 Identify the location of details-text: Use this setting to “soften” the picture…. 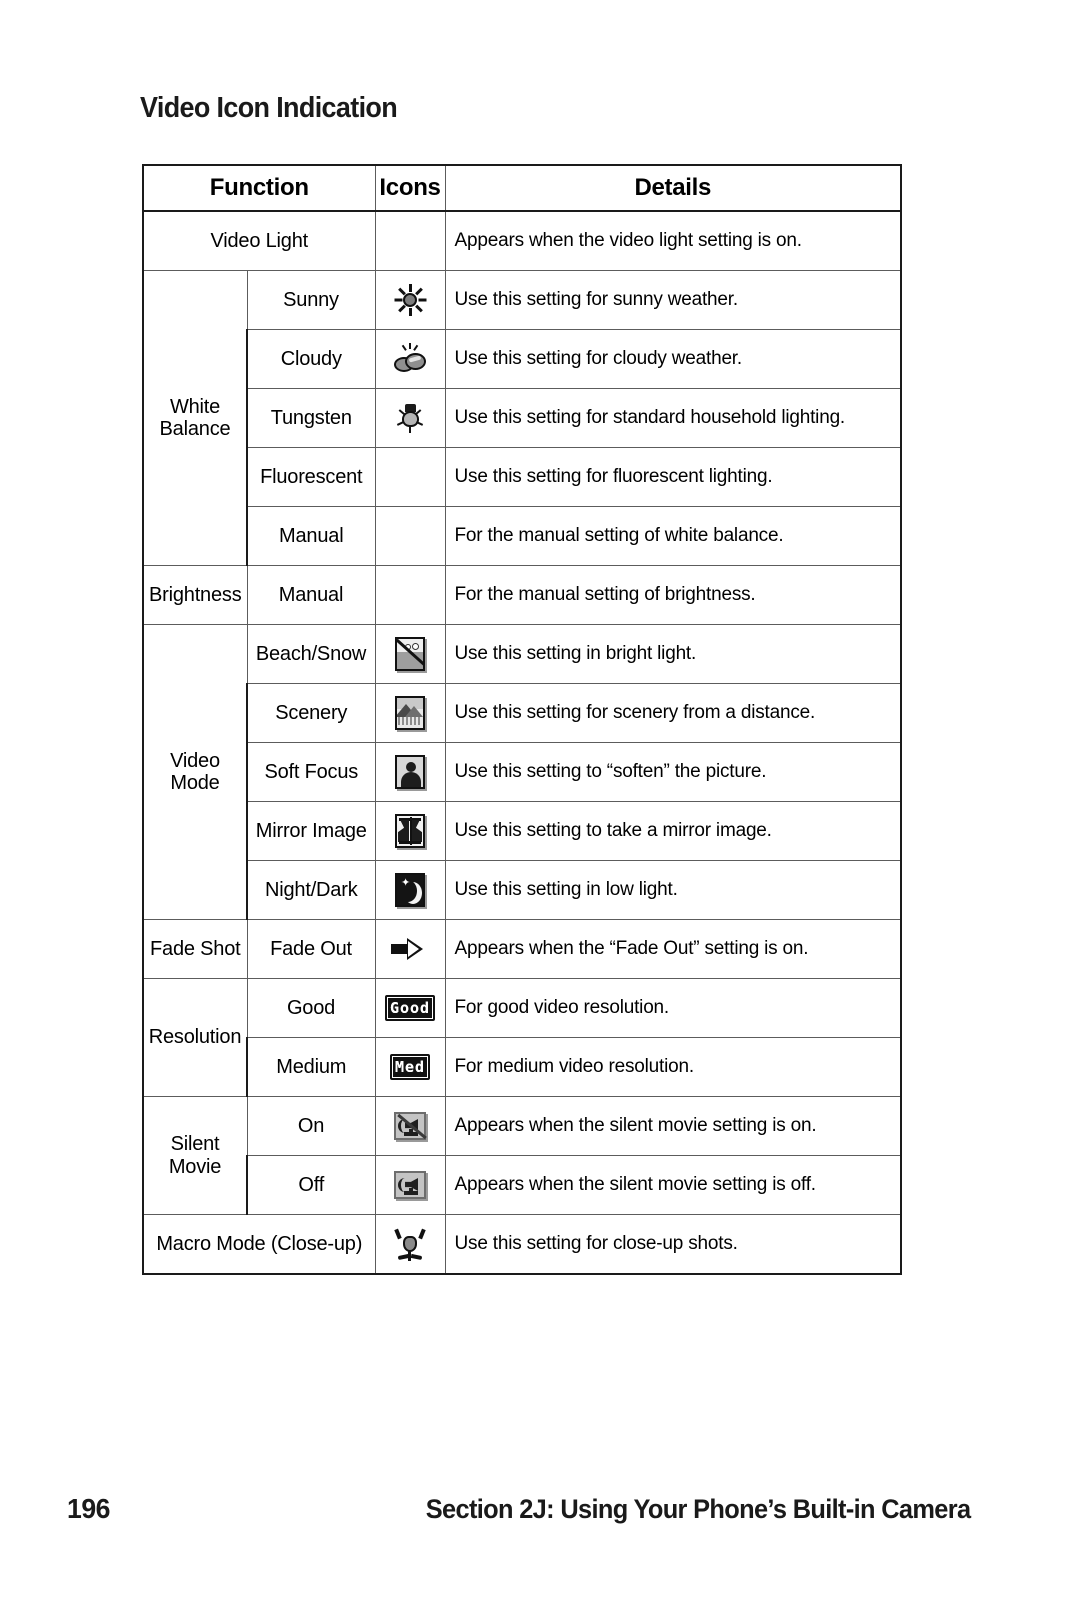
(673, 772).